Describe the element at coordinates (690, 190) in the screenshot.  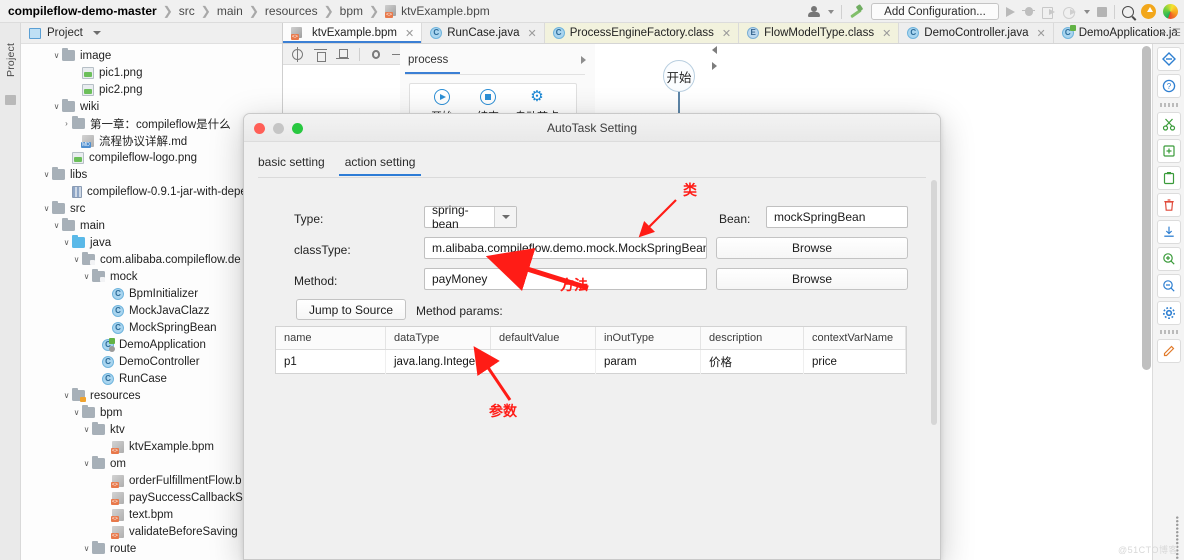
I see `annotation-class: 类` at that location.